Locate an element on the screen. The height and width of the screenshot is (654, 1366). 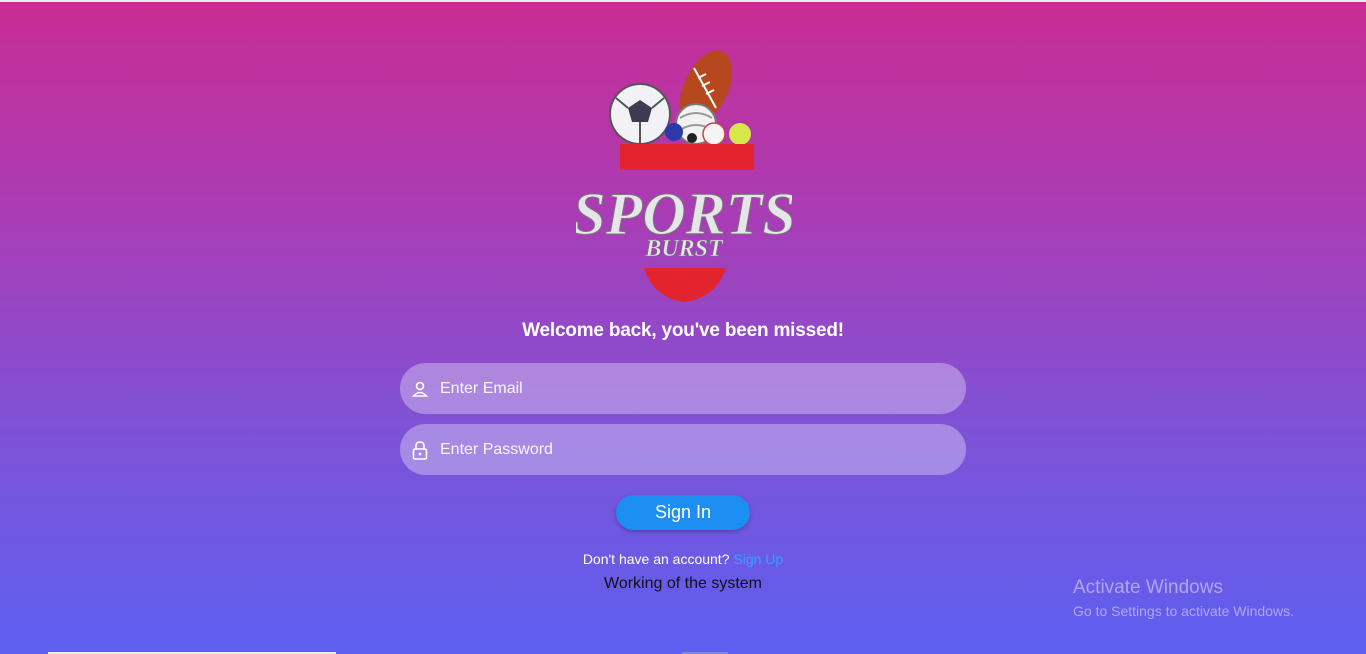
sign-up-link: Sign Up is located at coordinates (758, 559).